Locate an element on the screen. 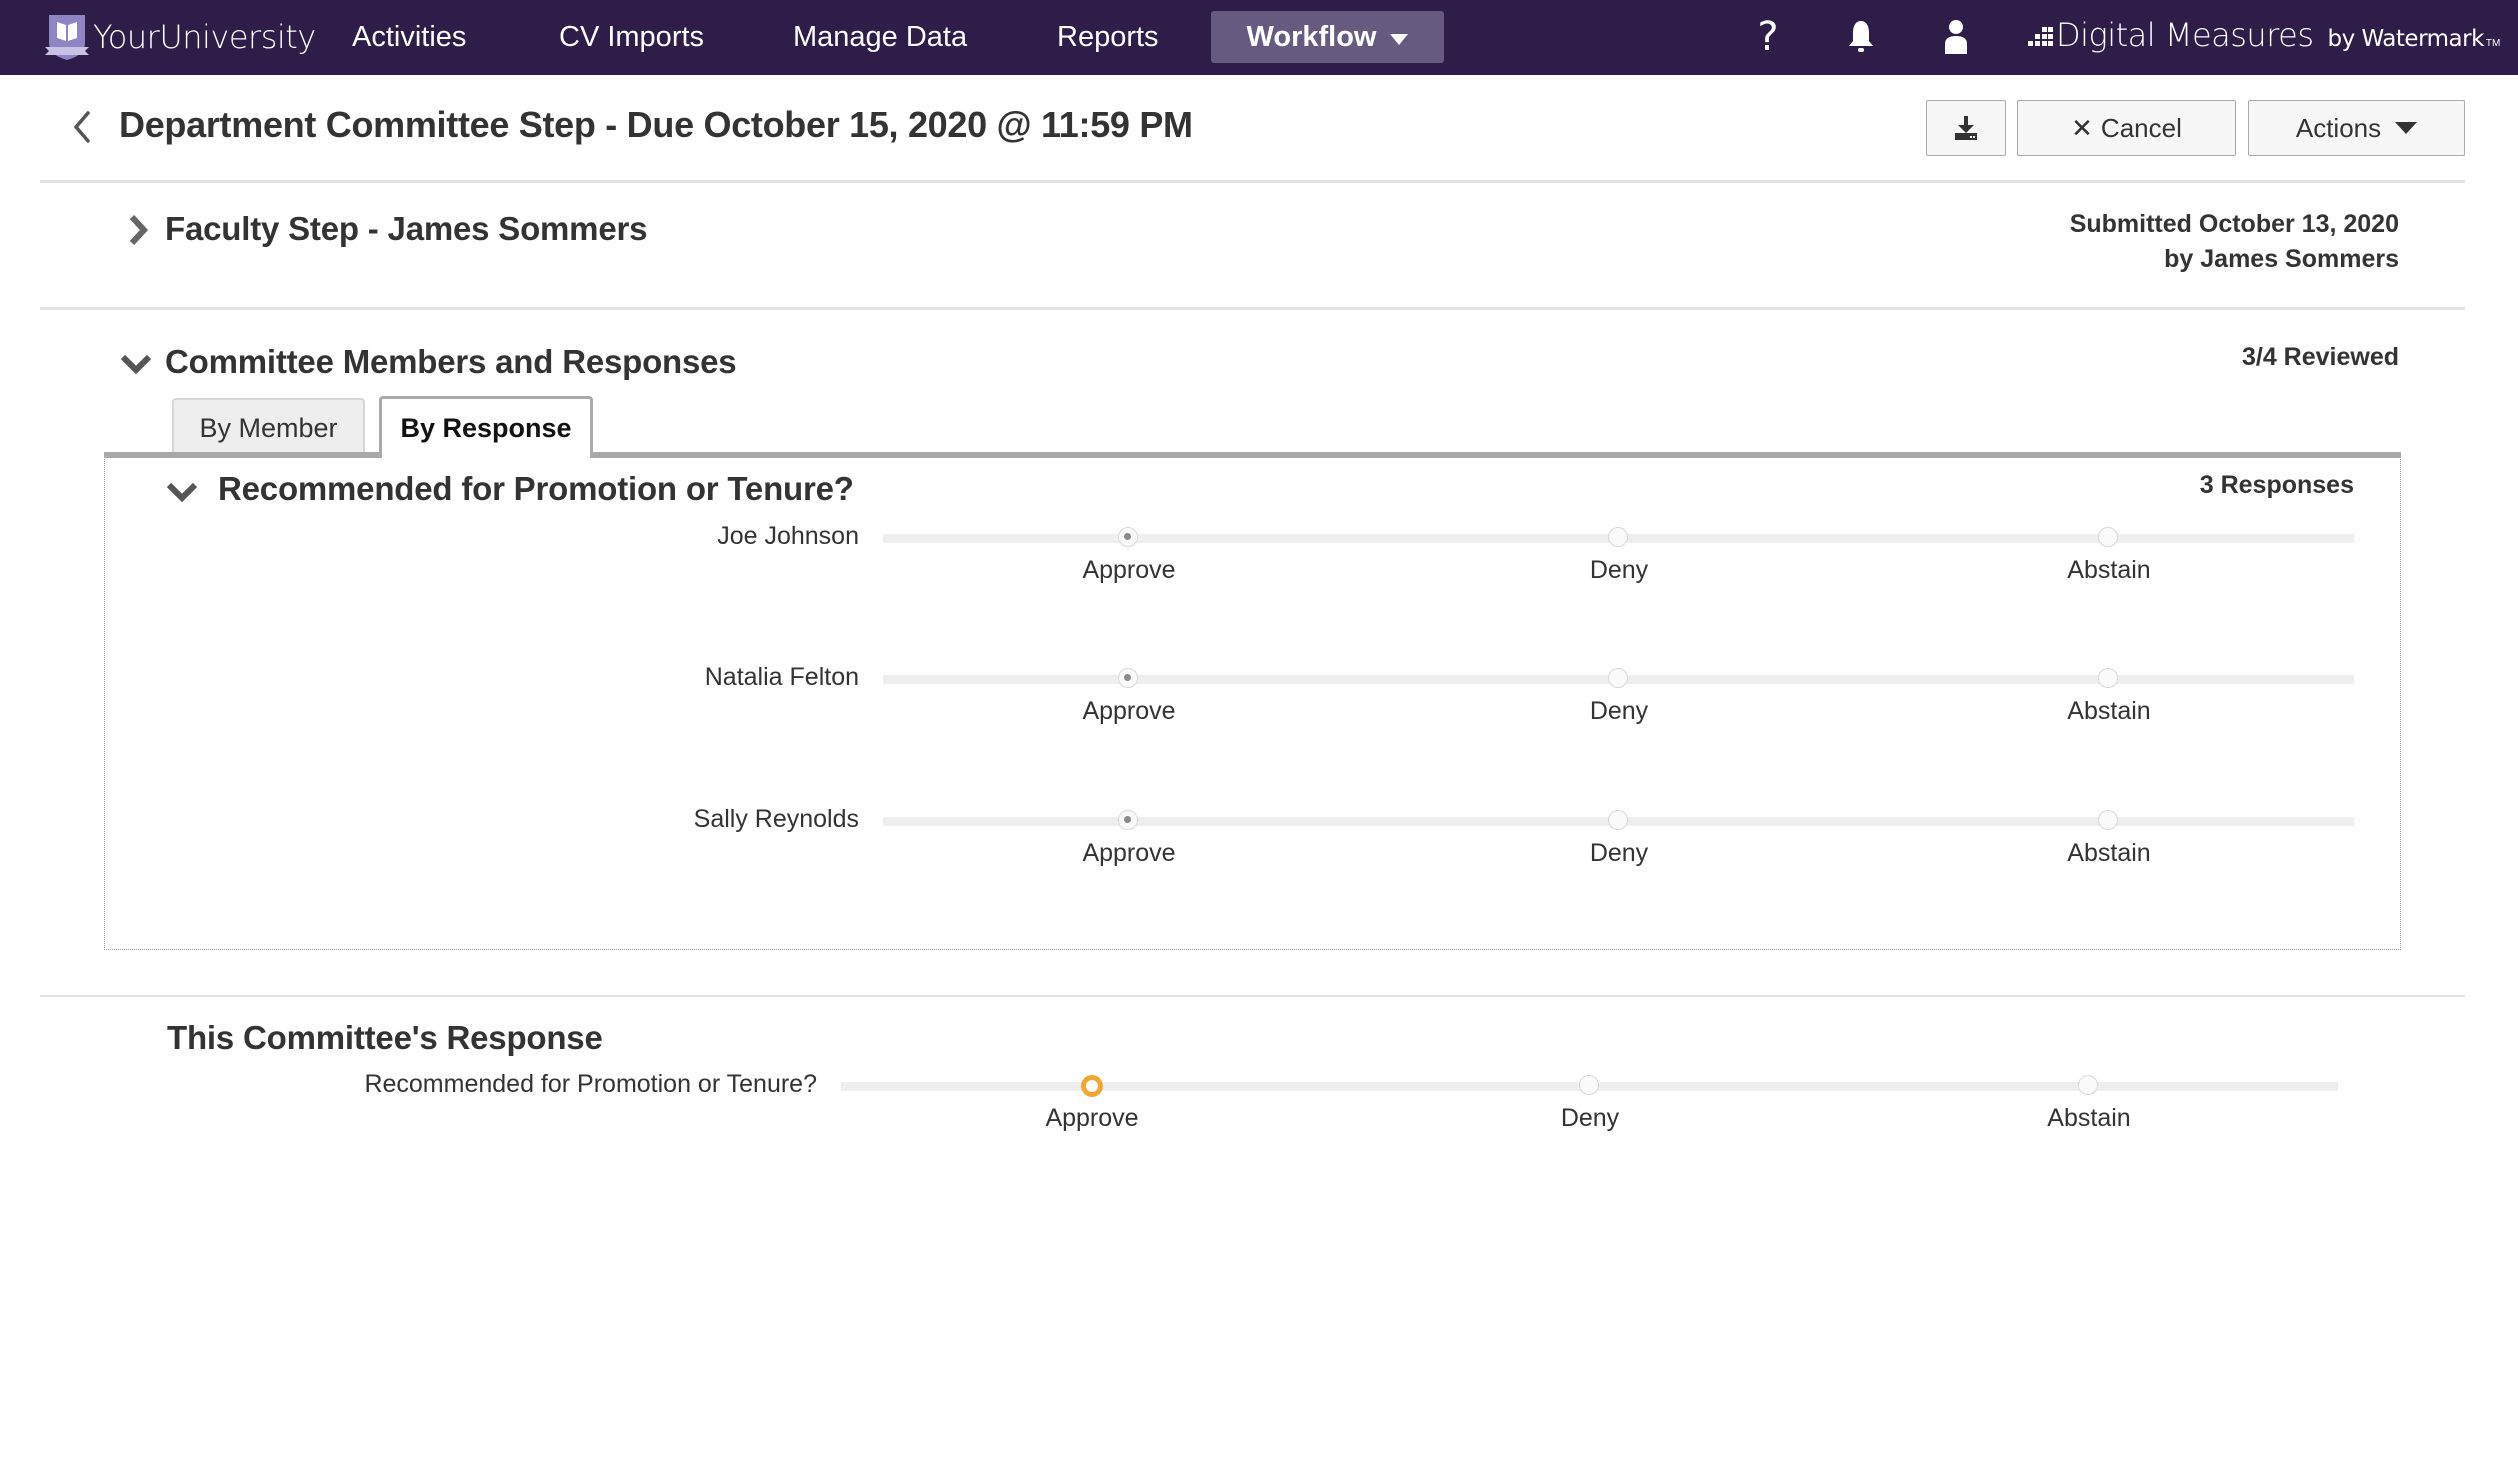  collapse-question is located at coordinates (182, 492).